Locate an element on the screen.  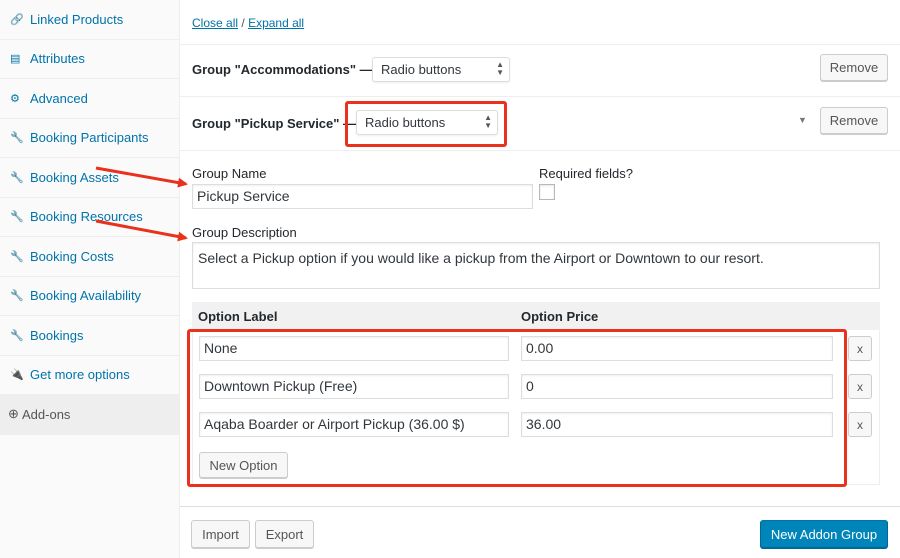
arrow-to-group-name is located at coordinates (141, 177).